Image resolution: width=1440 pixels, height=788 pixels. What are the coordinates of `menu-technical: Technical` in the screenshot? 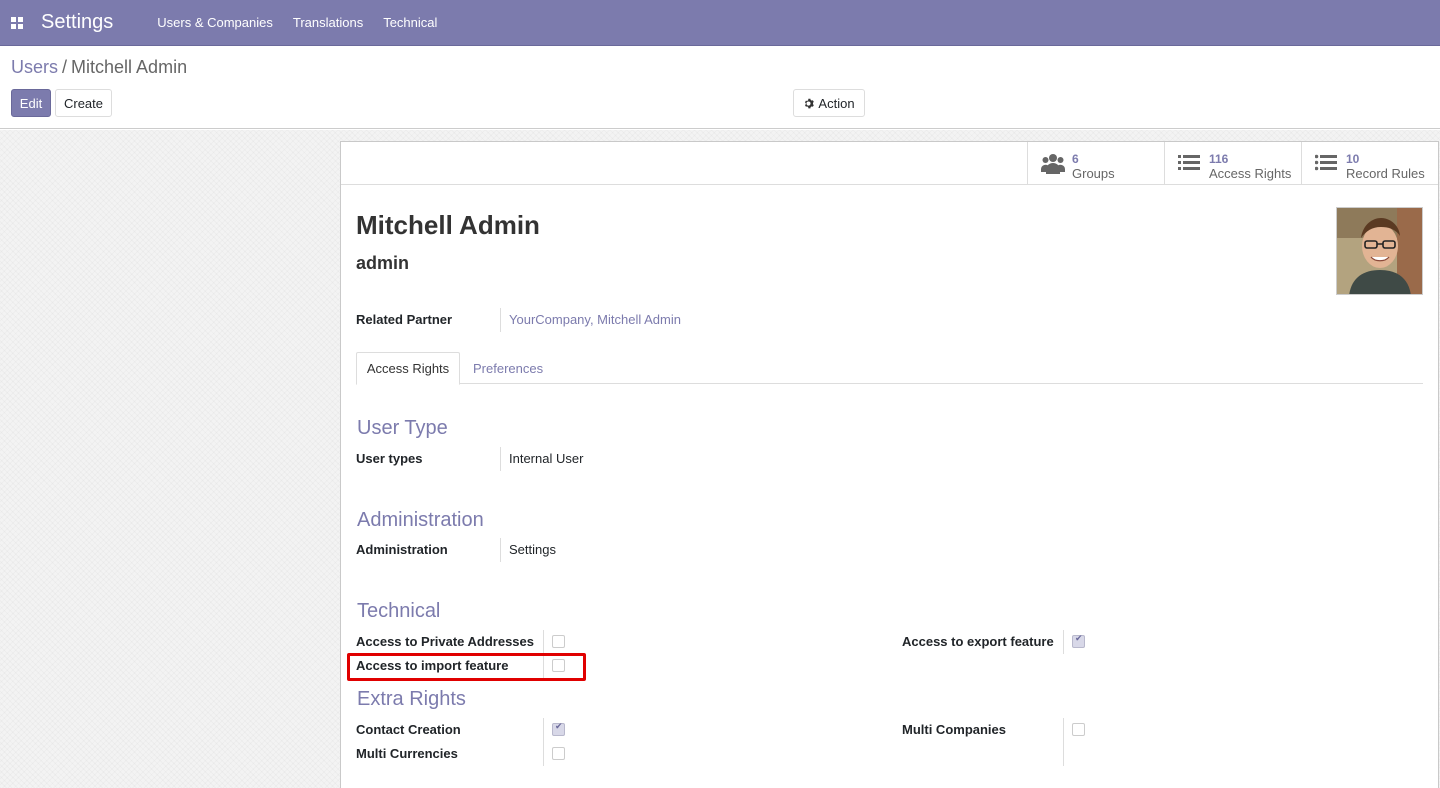 It's located at (410, 22).